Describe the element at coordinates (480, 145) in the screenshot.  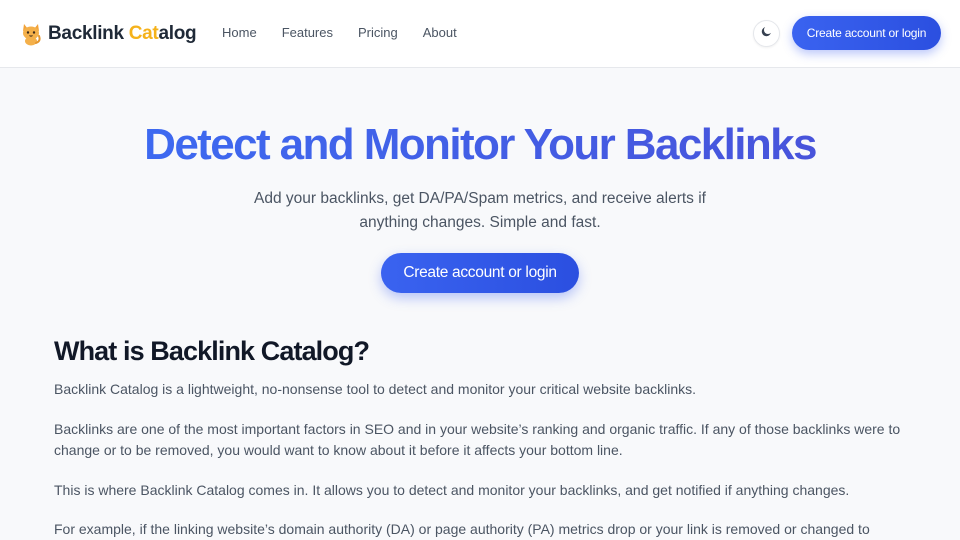
I see `hero-title: Detect and Monitor Your Backlinks` at that location.